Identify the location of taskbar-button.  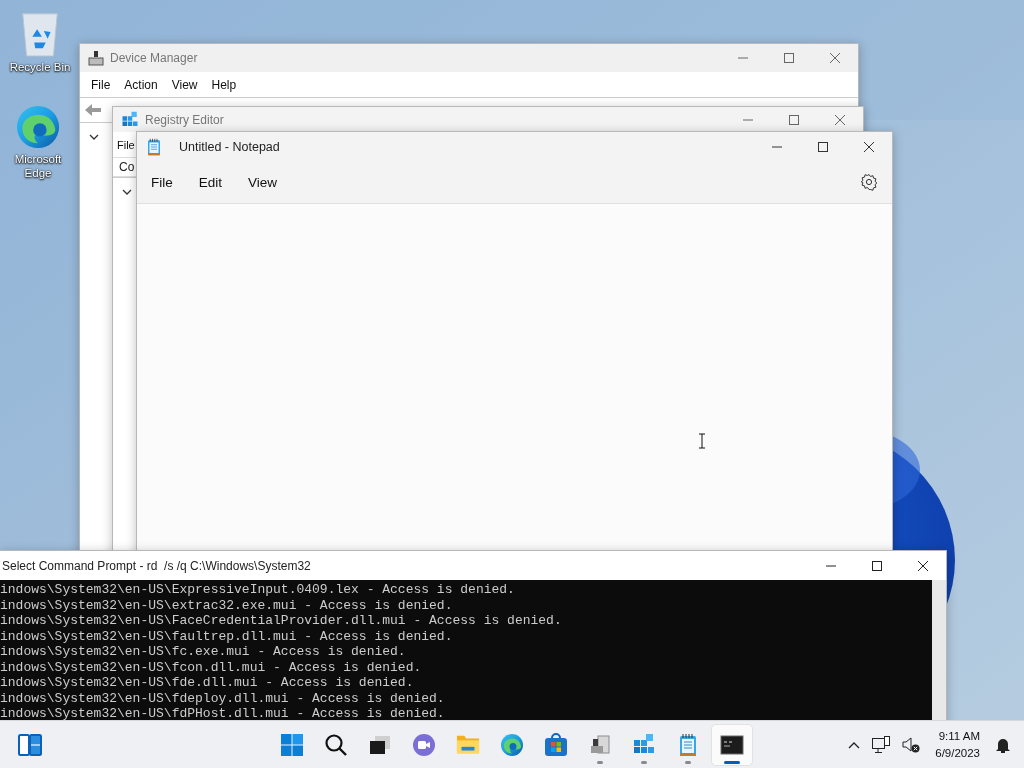
(732, 744).